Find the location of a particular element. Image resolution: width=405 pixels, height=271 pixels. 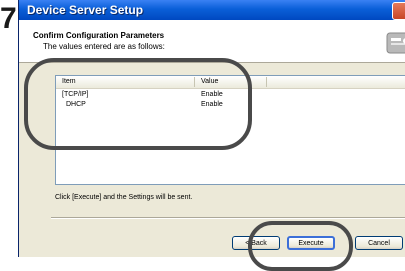

title-bar: Device Server Setup is located at coordinates (212, 10).